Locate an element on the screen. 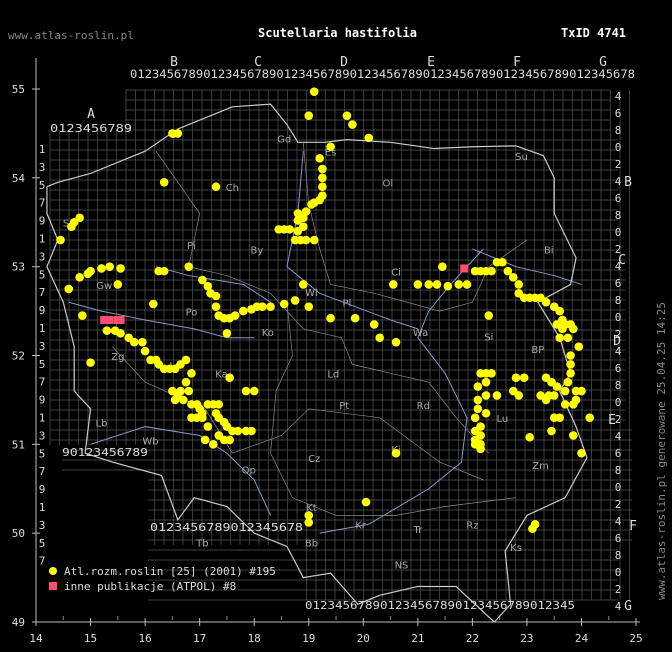  region-label: Pl is located at coordinates (347, 304).